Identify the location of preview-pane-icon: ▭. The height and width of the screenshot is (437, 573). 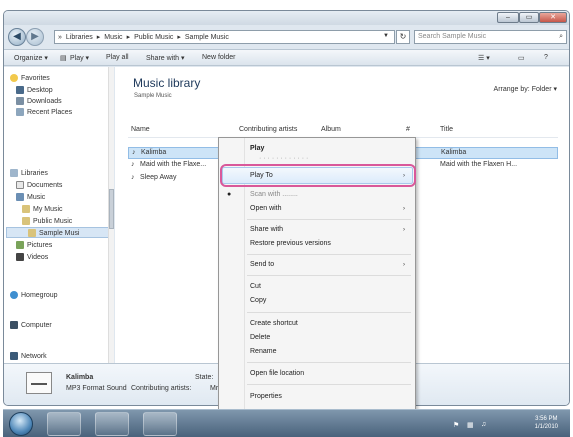
(521, 58).